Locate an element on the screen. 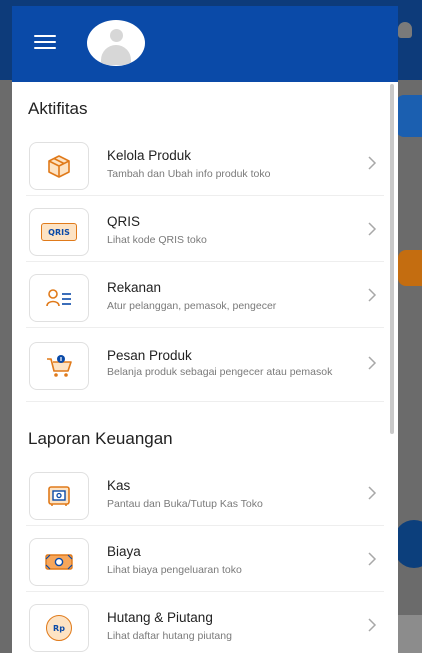  background-fab-button is located at coordinates (408, 544).